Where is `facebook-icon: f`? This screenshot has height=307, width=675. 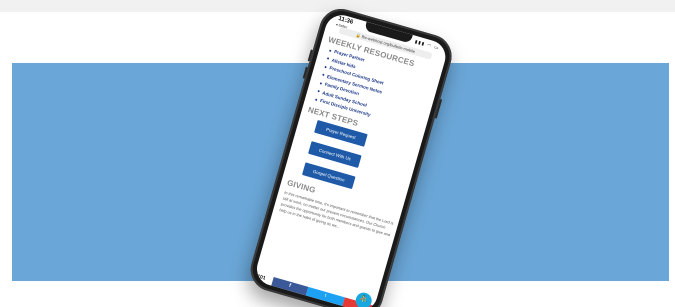 facebook-icon: f is located at coordinates (290, 285).